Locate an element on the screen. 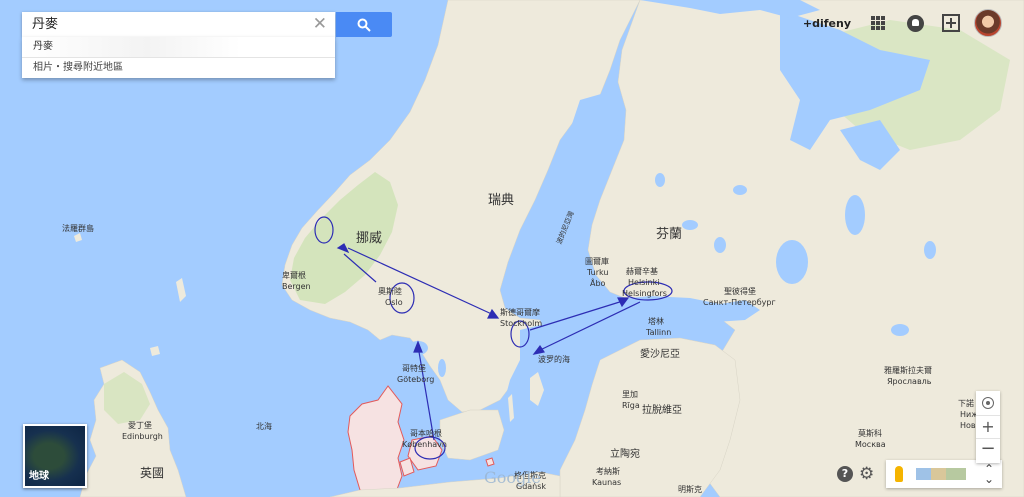 This screenshot has width=1024, height=497. label-minsk-zh: 明斯克 is located at coordinates (690, 489).